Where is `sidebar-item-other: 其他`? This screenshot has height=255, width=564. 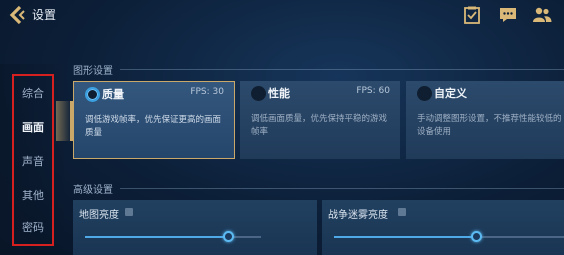
sidebar-item-other: 其他 is located at coordinates (33, 195).